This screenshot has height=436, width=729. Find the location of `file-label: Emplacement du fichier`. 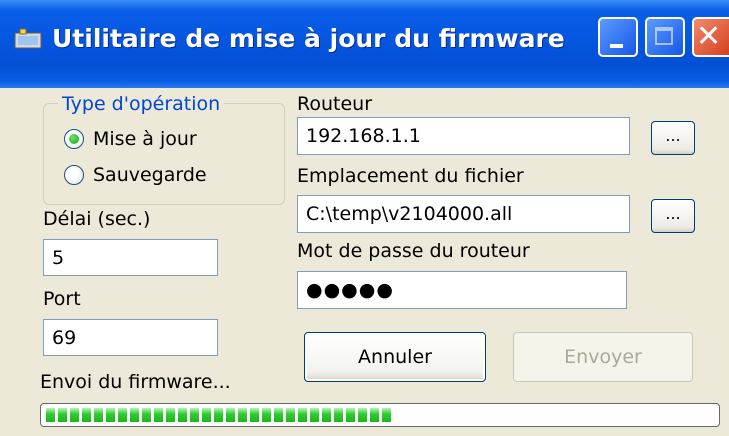

file-label: Emplacement du fichier is located at coordinates (410, 176).